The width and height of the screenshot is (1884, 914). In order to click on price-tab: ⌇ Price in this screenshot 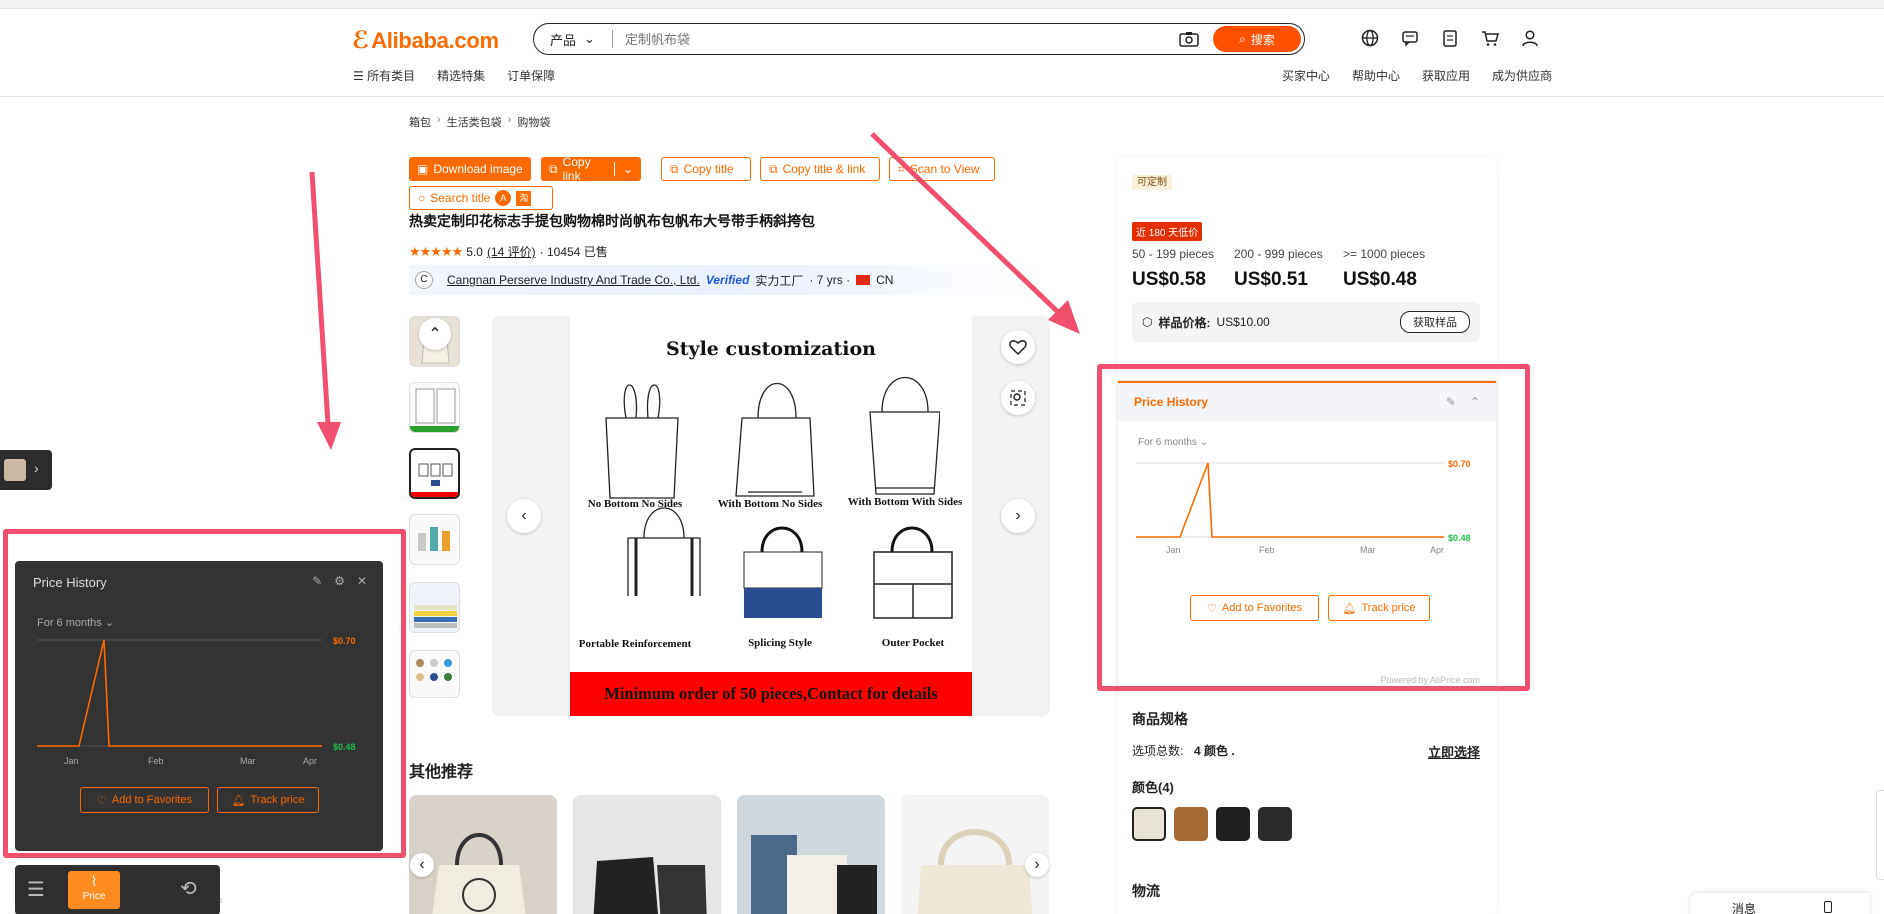, I will do `click(94, 890)`.